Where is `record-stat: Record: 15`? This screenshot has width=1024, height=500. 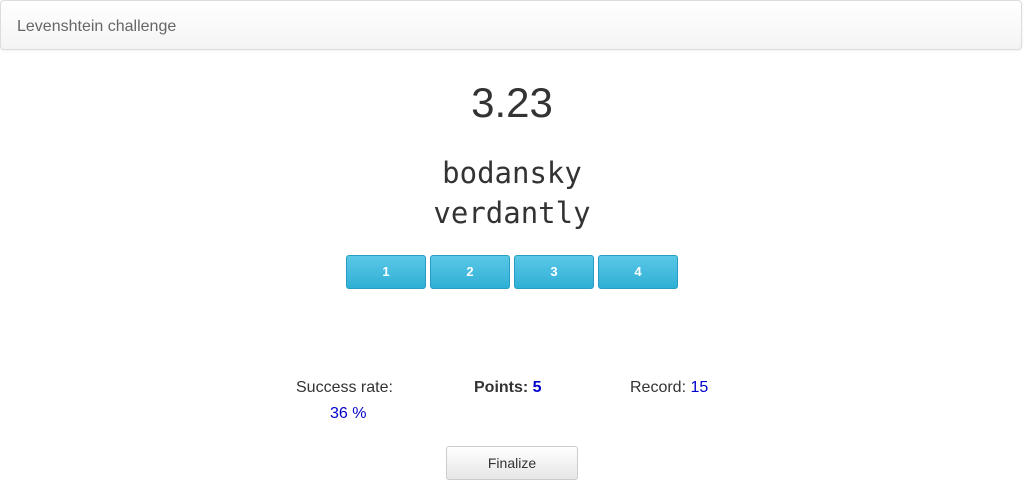 record-stat: Record: 15 is located at coordinates (669, 388).